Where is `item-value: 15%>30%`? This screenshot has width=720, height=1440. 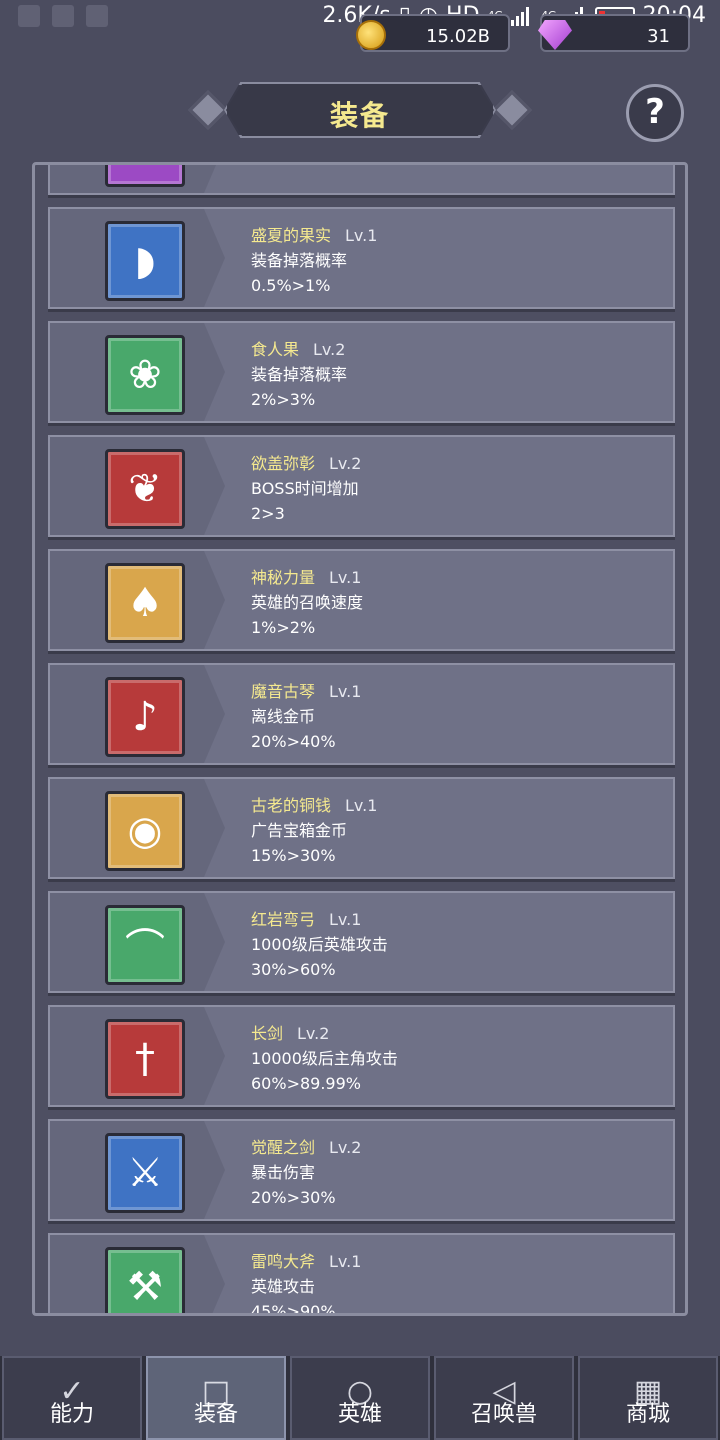 item-value: 15%>30% is located at coordinates (293, 855).